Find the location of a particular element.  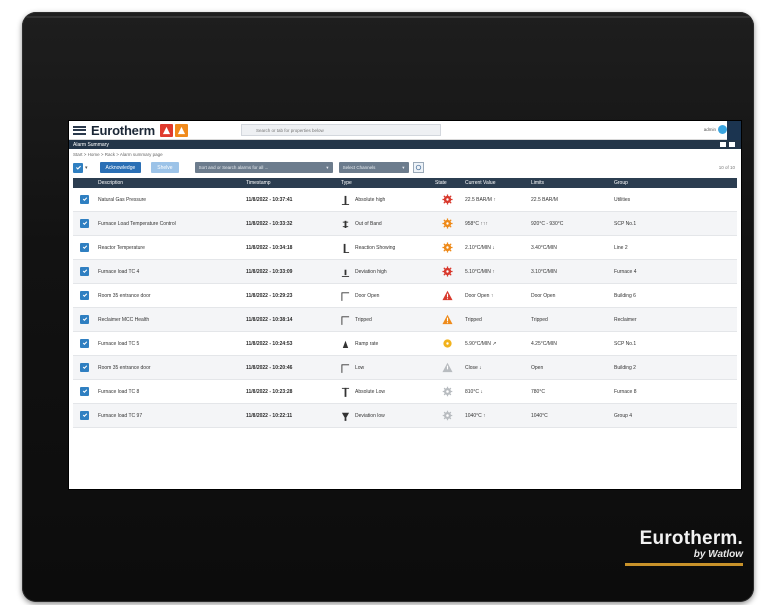

row-type-cell: Absolute high is located at coordinates (385, 200).